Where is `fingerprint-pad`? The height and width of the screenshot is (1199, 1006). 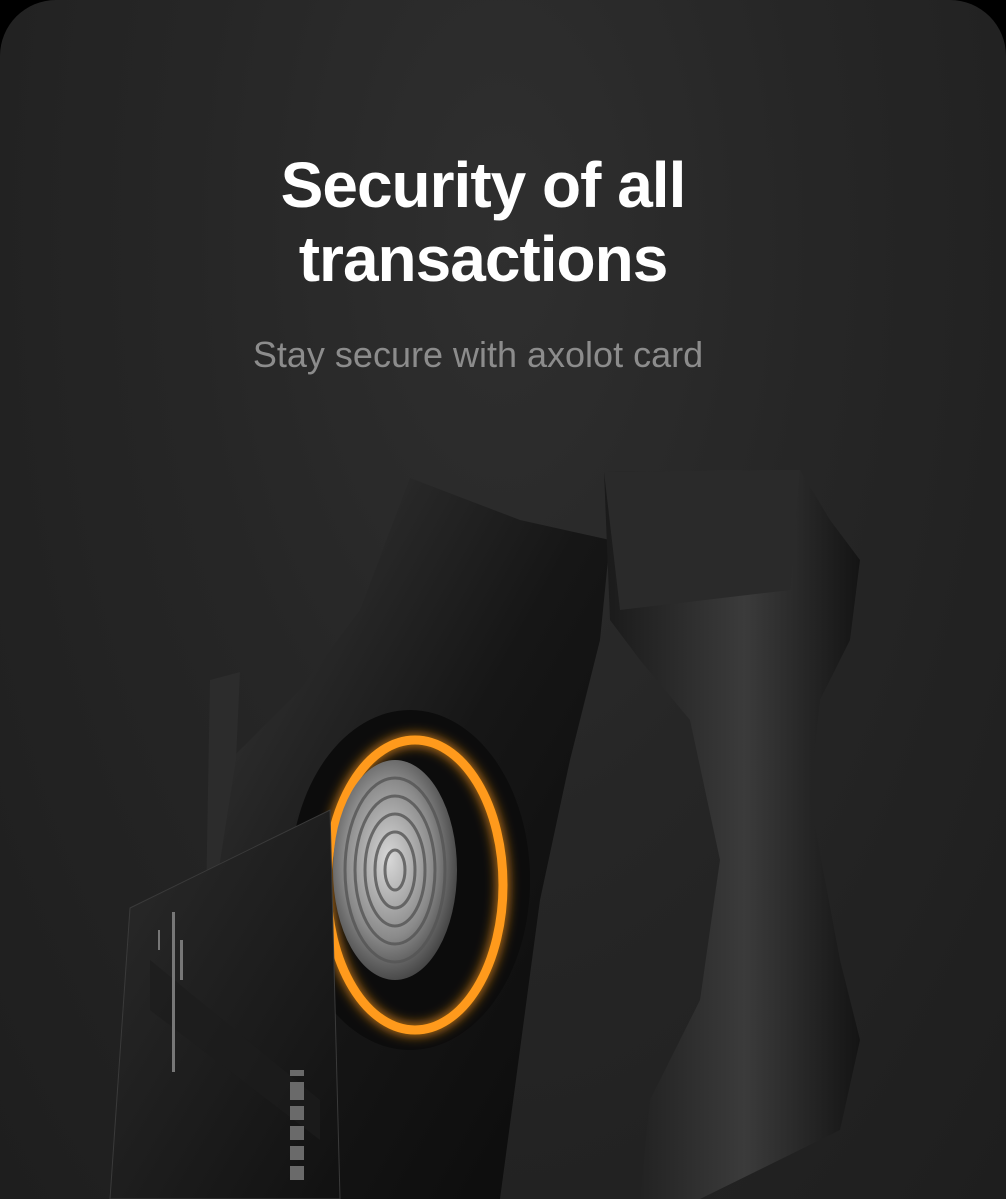
fingerprint-pad is located at coordinates (395, 870).